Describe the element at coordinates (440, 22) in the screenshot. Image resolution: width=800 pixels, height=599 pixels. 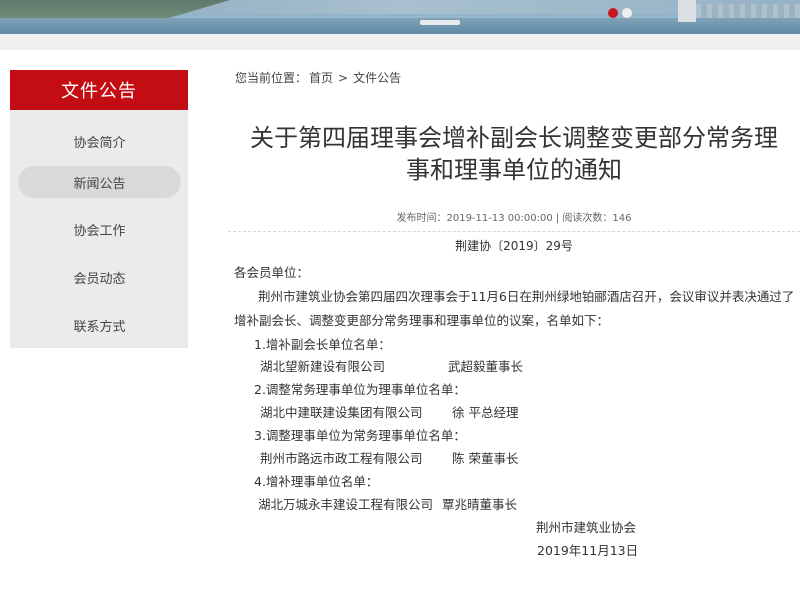
I see `banner-boat` at that location.